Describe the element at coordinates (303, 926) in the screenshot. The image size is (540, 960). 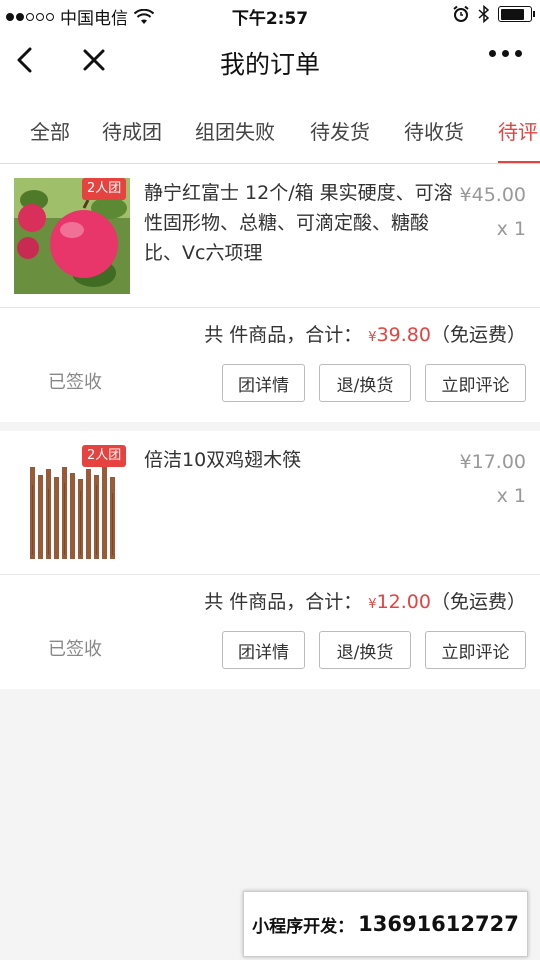
I see `ad-label: 小程序开发：` at that location.